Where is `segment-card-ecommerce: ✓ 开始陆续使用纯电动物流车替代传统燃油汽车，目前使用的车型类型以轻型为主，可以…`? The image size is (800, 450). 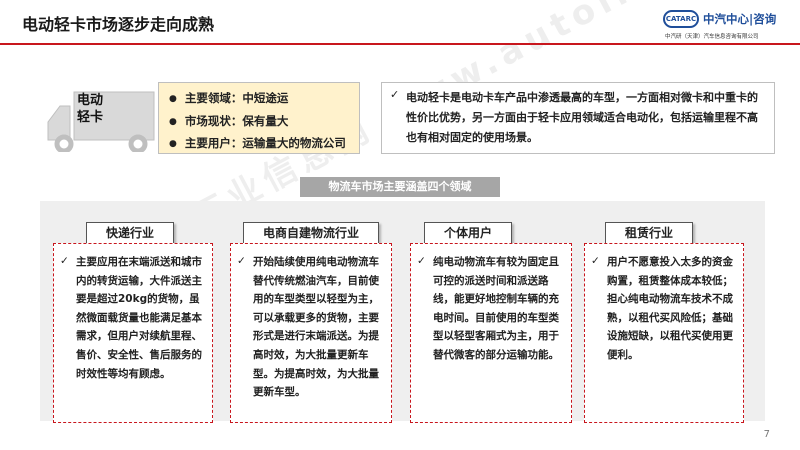
segment-card-ecommerce: ✓ 开始陆续使用纯电动物流车替代传统燃油汽车，目前使用的车型类型以轻型为主，可以… is located at coordinates (311, 333).